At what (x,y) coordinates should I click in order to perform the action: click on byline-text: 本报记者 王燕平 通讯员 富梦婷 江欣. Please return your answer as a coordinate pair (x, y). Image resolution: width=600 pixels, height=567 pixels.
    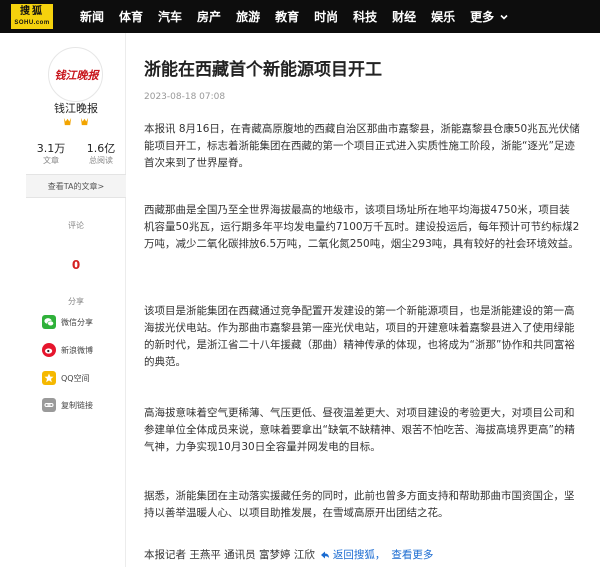
    Looking at the image, I should click on (229, 555).